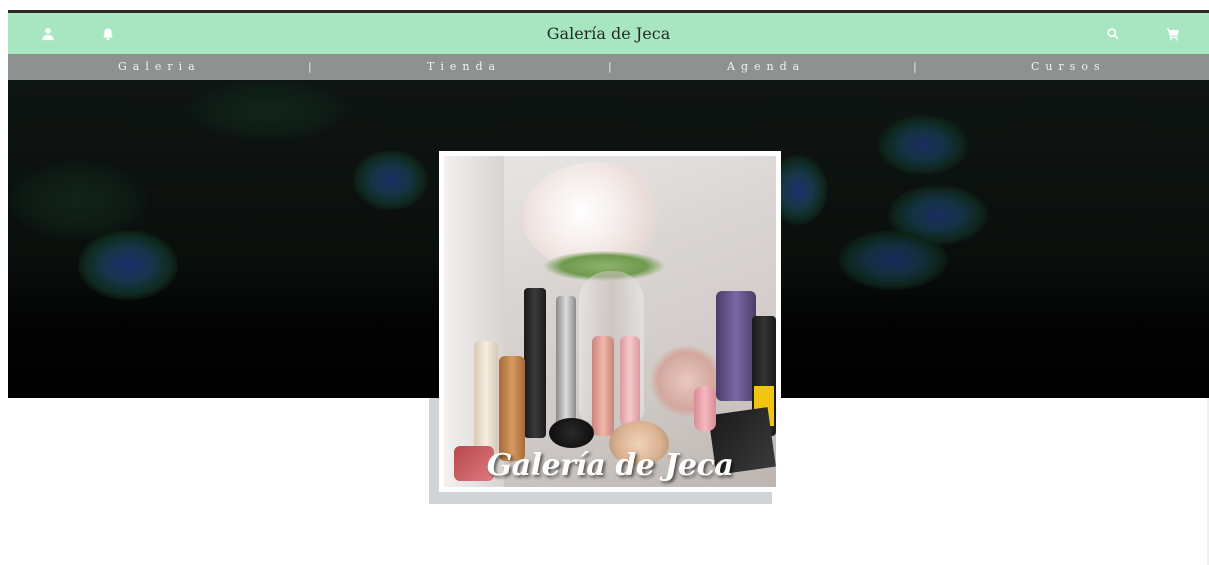 The width and height of the screenshot is (1209, 565). What do you see at coordinates (108, 34) in the screenshot?
I see `bell-icon` at bounding box center [108, 34].